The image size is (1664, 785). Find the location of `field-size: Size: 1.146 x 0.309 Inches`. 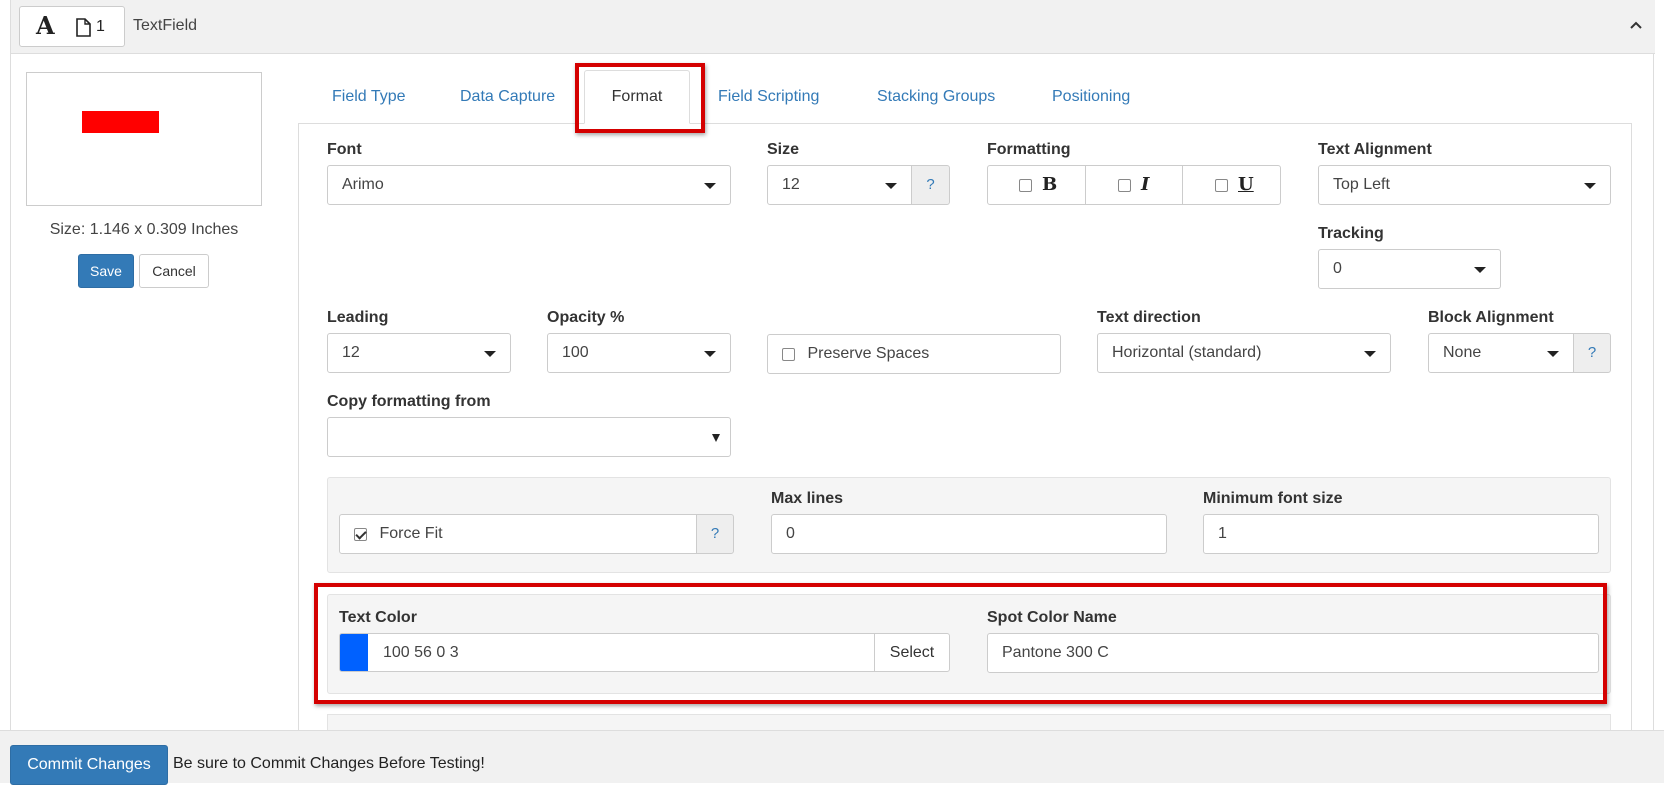

field-size: Size: 1.146 x 0.309 Inches is located at coordinates (144, 229).